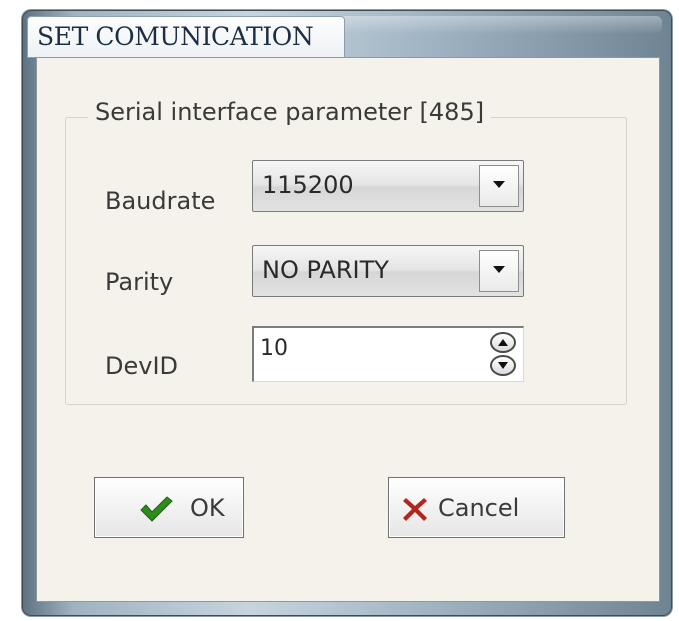  I want to click on baudrate-dropdown-button, so click(499, 186).